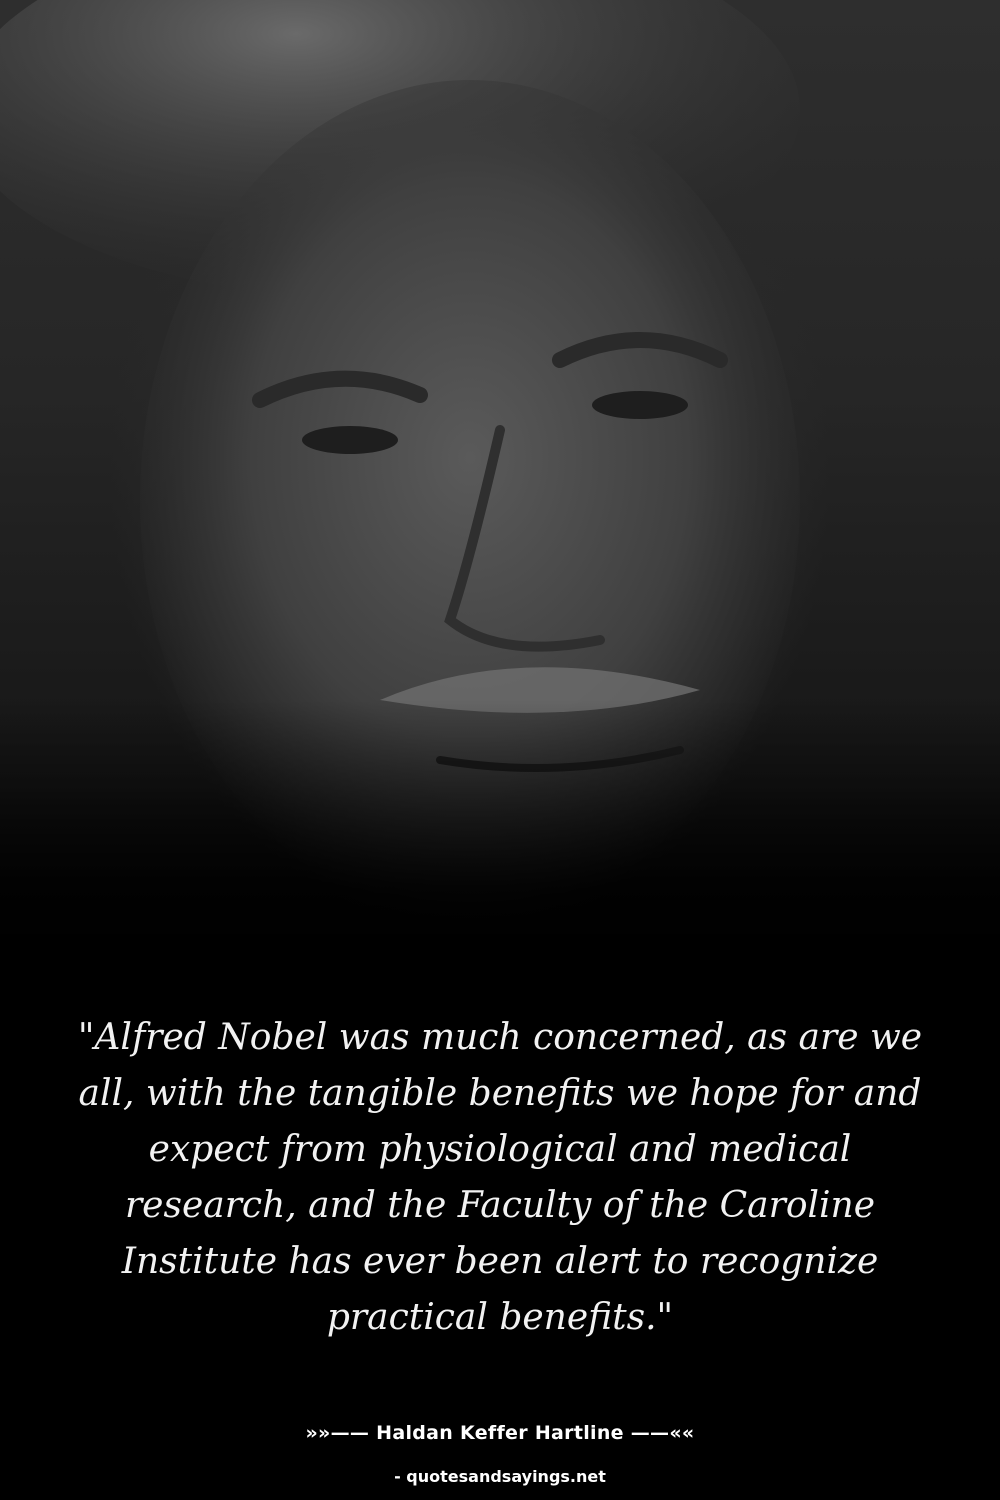  What do you see at coordinates (500, 1433) in the screenshot?
I see `author-attribution: »»—— Haldan Keffer Hartline ——««` at bounding box center [500, 1433].